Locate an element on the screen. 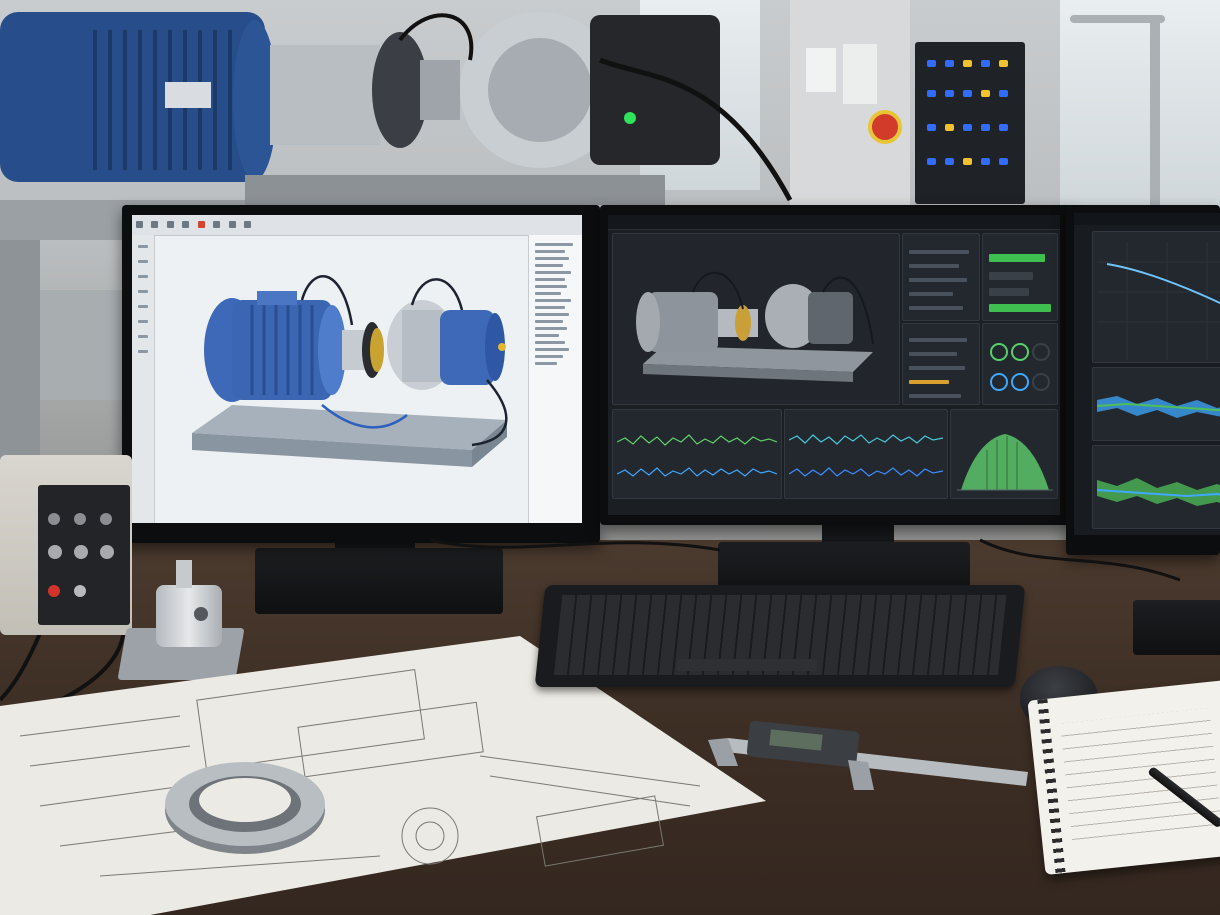 The width and height of the screenshot is (1220, 915). notebook-lines is located at coordinates (1139, 775).